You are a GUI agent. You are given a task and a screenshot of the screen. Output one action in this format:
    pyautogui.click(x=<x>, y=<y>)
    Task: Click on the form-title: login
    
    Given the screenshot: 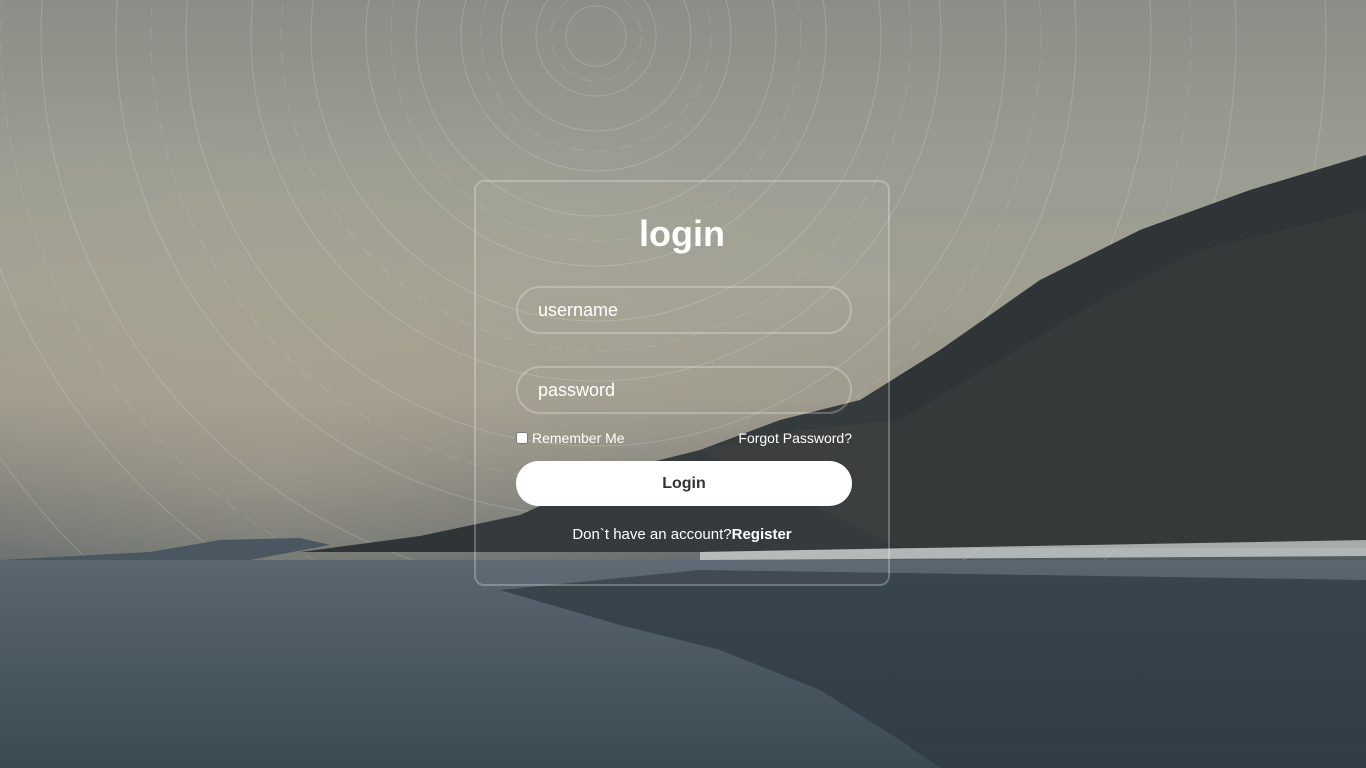 What is the action you would take?
    pyautogui.click(x=682, y=233)
    